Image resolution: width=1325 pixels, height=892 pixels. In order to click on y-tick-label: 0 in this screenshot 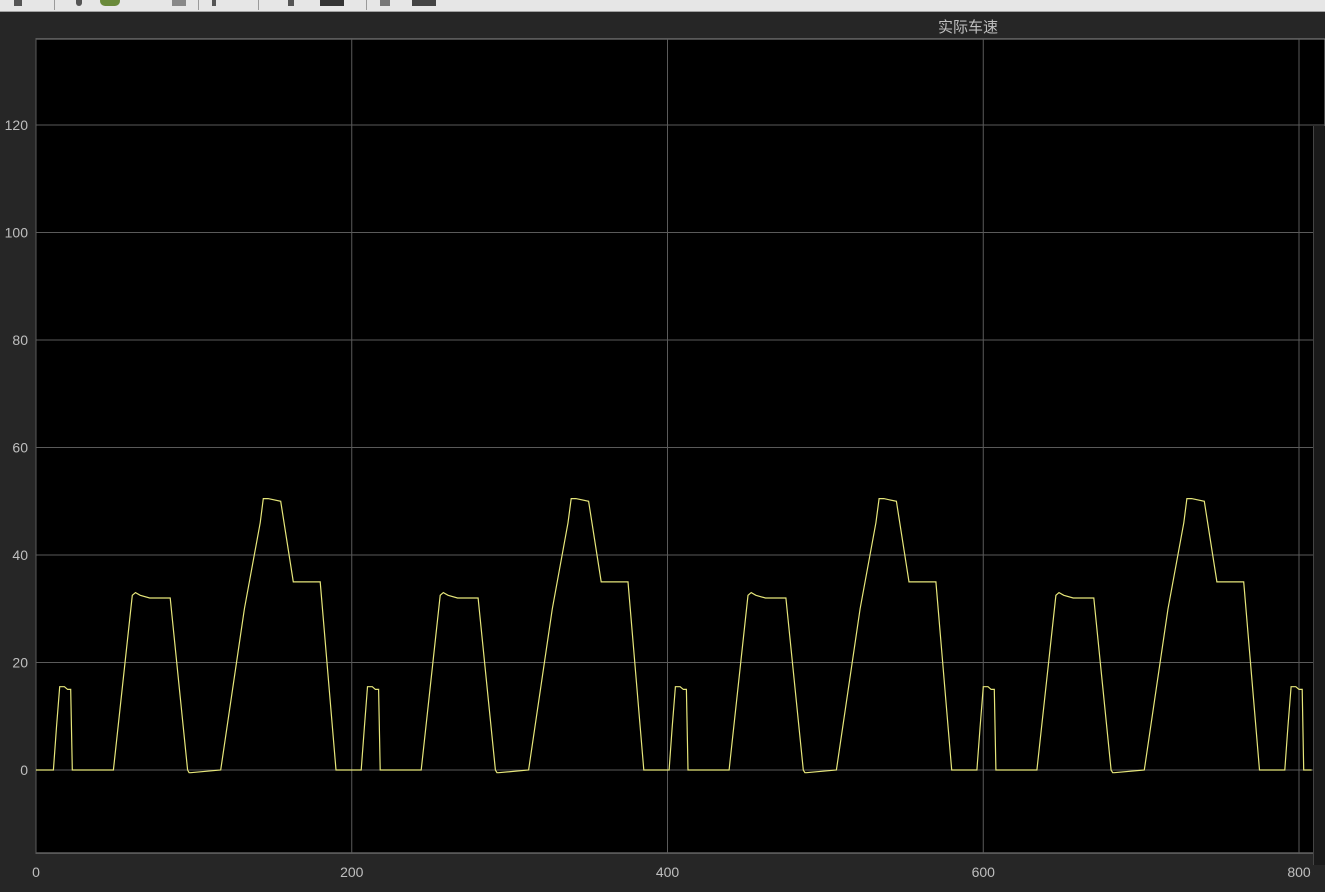, I will do `click(24, 770)`.